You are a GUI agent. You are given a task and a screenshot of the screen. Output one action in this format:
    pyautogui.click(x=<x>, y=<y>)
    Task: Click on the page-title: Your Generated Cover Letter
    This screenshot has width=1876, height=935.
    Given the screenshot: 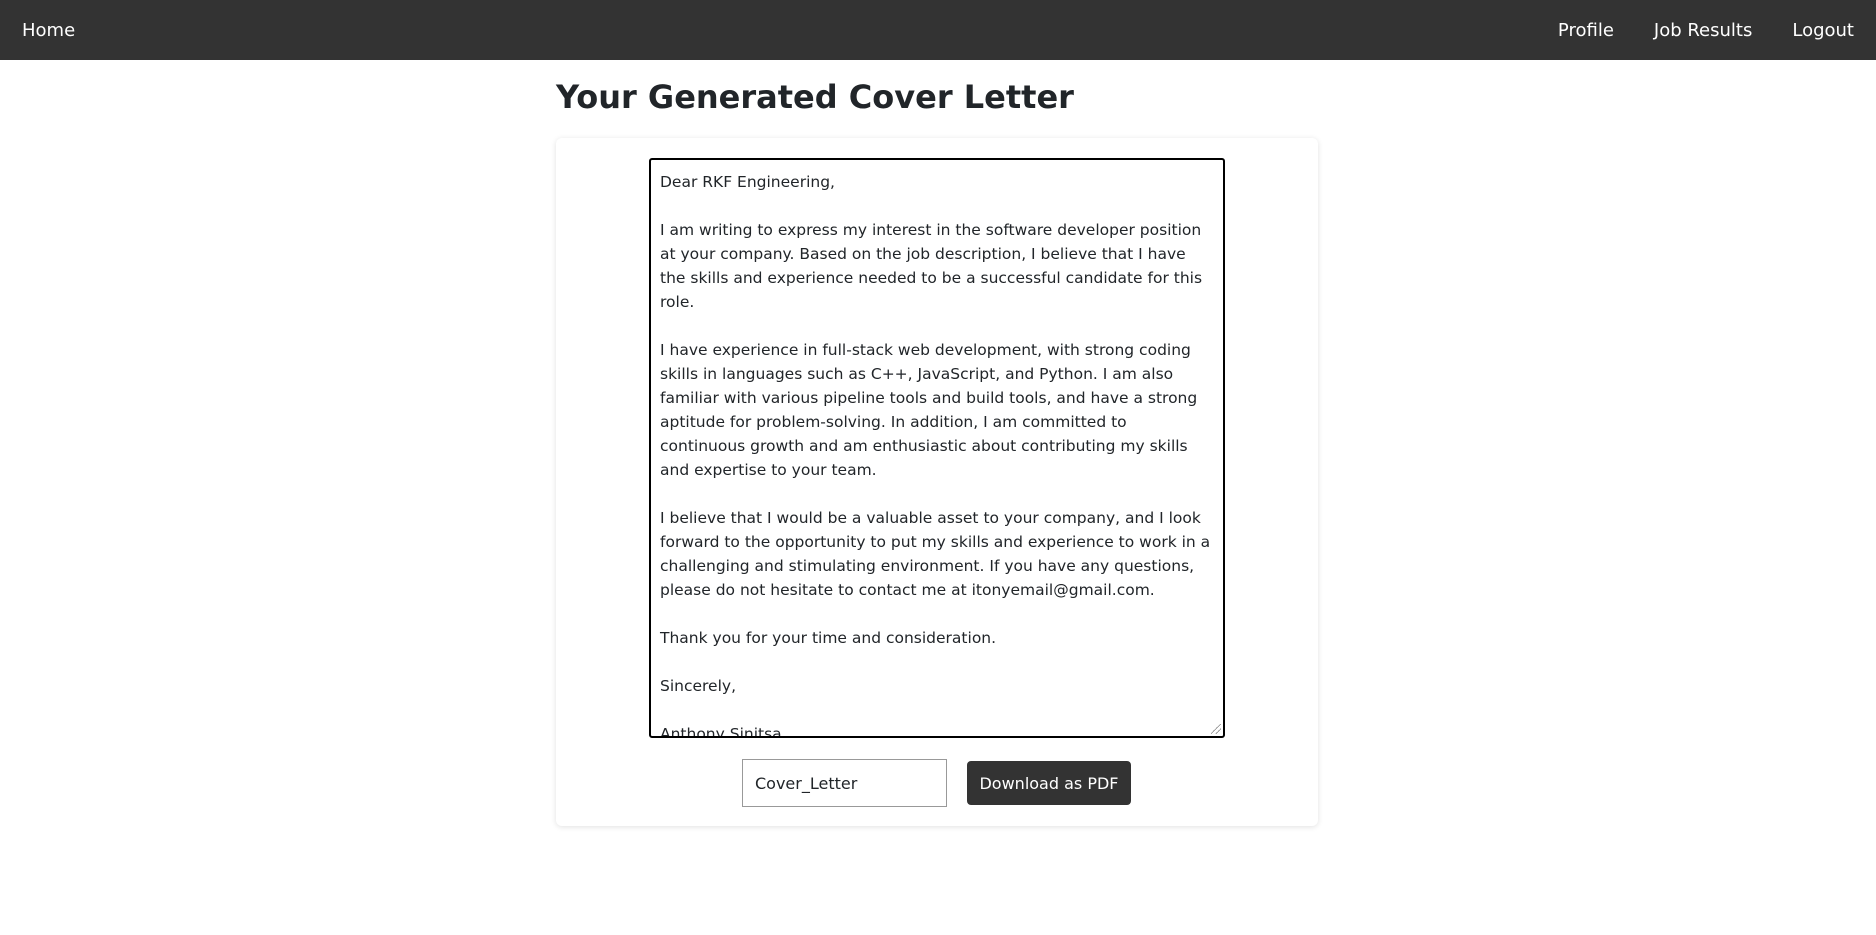 What is the action you would take?
    pyautogui.click(x=815, y=97)
    